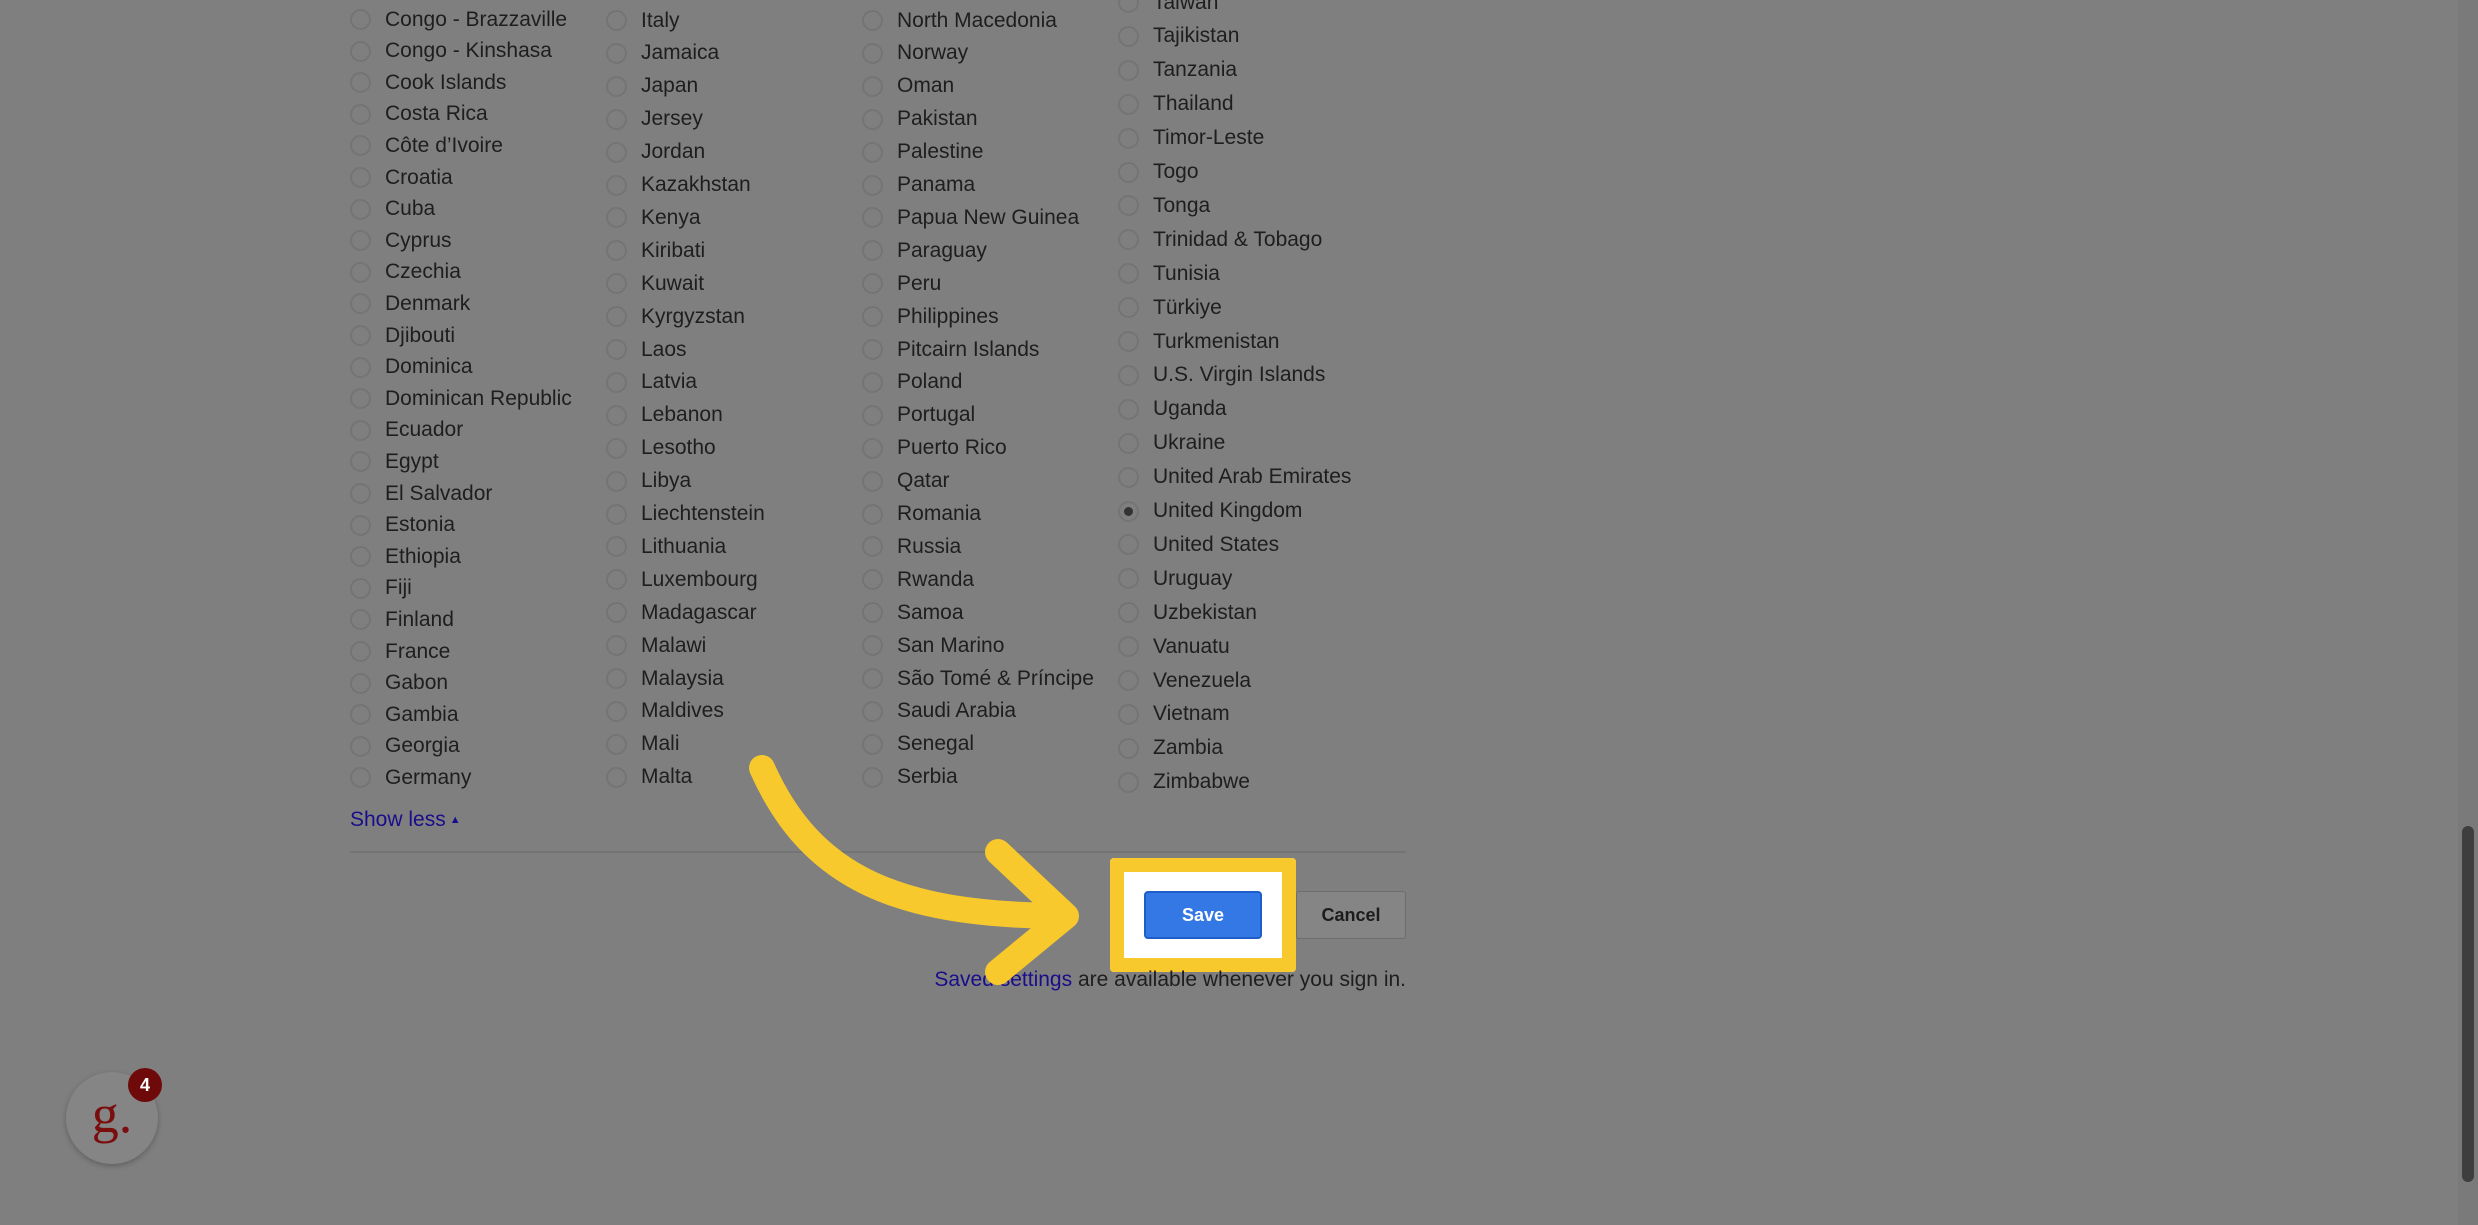 This screenshot has height=1225, width=2478. What do you see at coordinates (918, 579) in the screenshot?
I see `country-option: Rwanda` at bounding box center [918, 579].